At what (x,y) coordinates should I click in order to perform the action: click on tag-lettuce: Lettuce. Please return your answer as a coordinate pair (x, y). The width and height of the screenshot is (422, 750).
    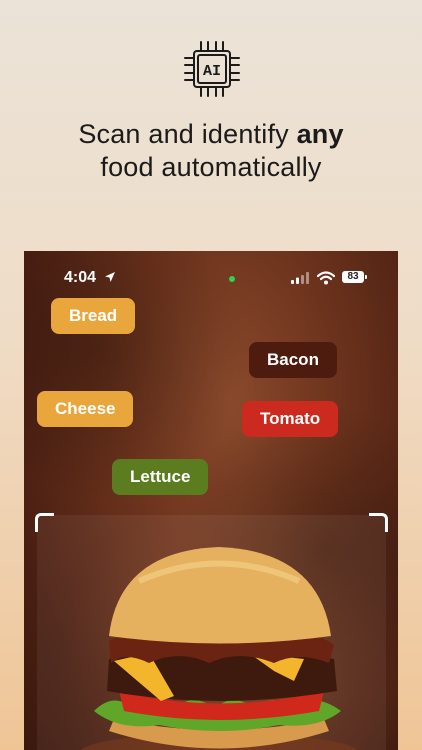
    Looking at the image, I should click on (160, 477).